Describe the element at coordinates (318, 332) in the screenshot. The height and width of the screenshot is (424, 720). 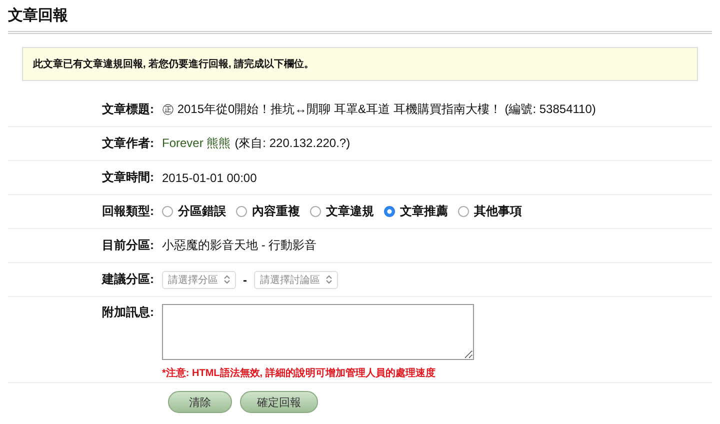
I see `message-field` at that location.